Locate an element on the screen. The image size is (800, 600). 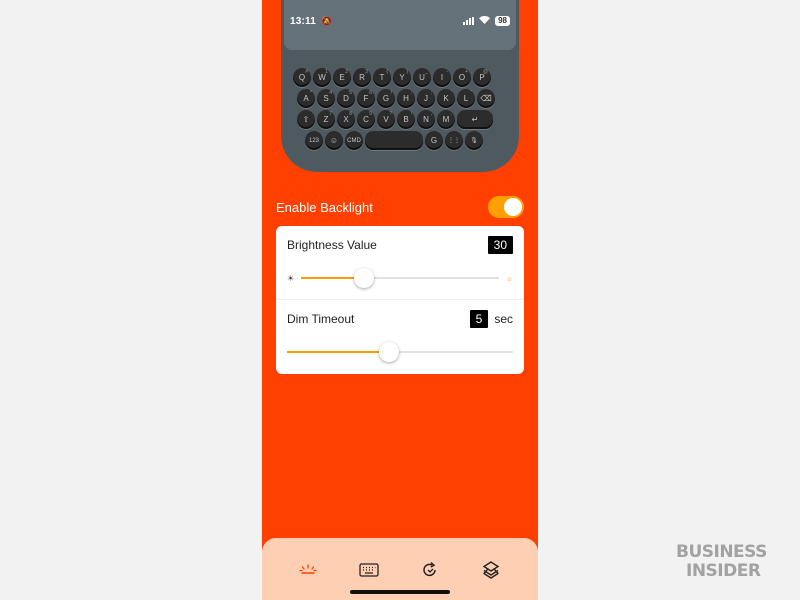
keyboard-row: A * S 4 D 5 F 6 G / H: J; K ' L " ⌫ is located at coordinates (400, 98).